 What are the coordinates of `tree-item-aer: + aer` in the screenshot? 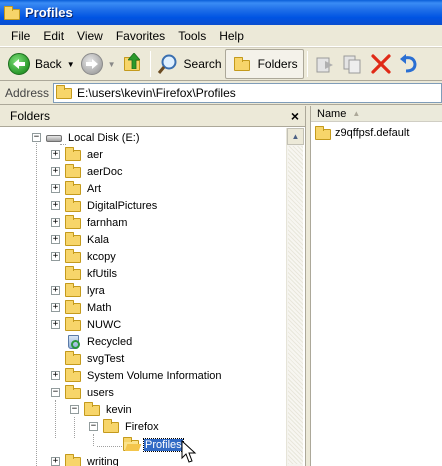 It's located at (77, 154).